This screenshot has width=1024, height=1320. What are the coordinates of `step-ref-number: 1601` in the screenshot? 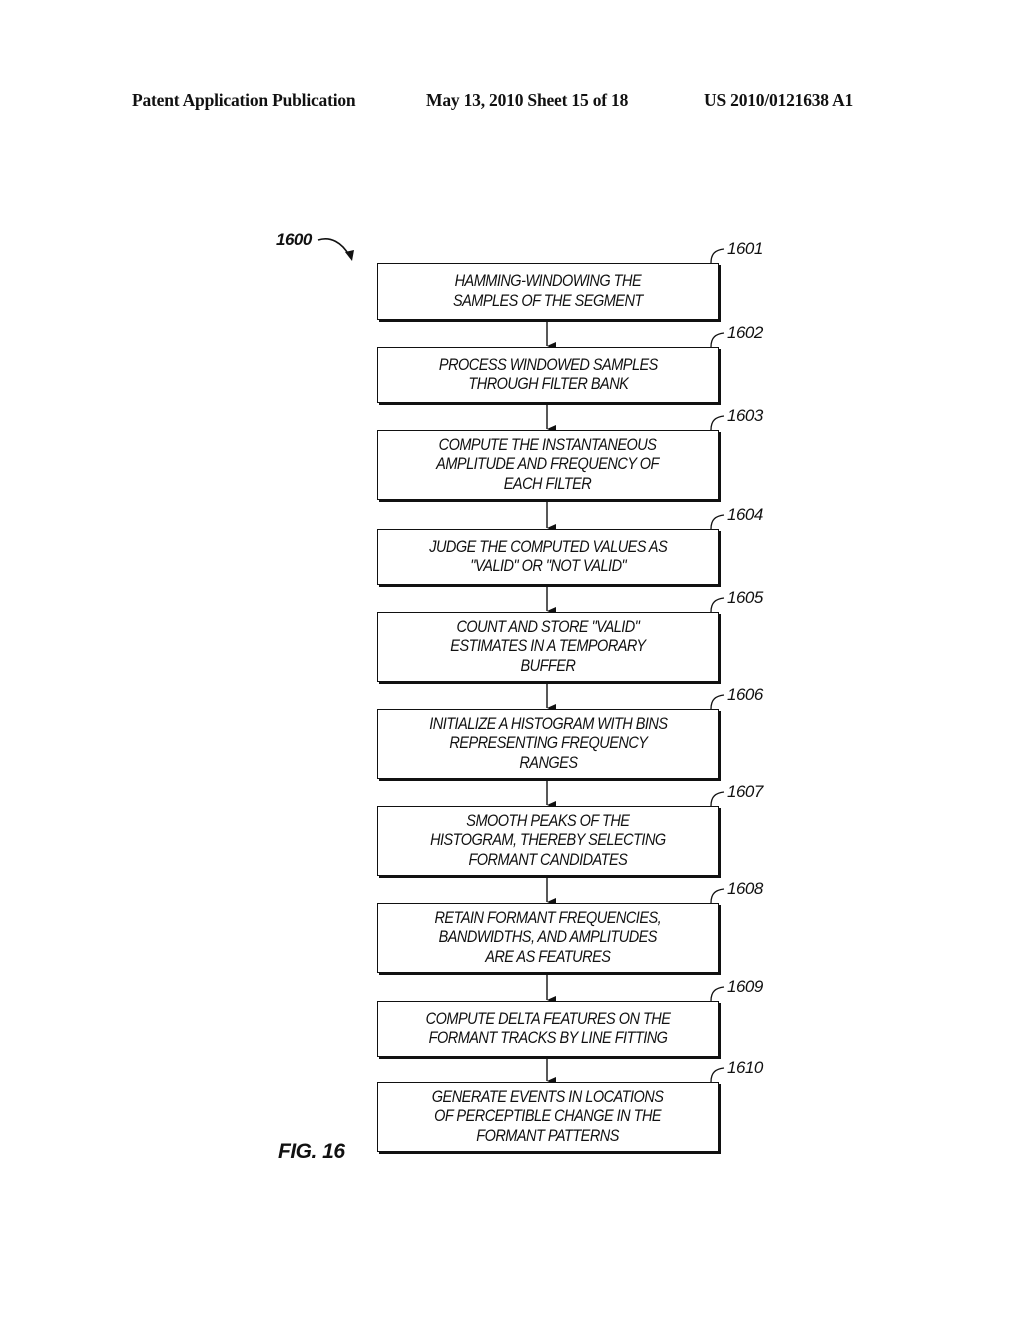 It's located at (745, 248).